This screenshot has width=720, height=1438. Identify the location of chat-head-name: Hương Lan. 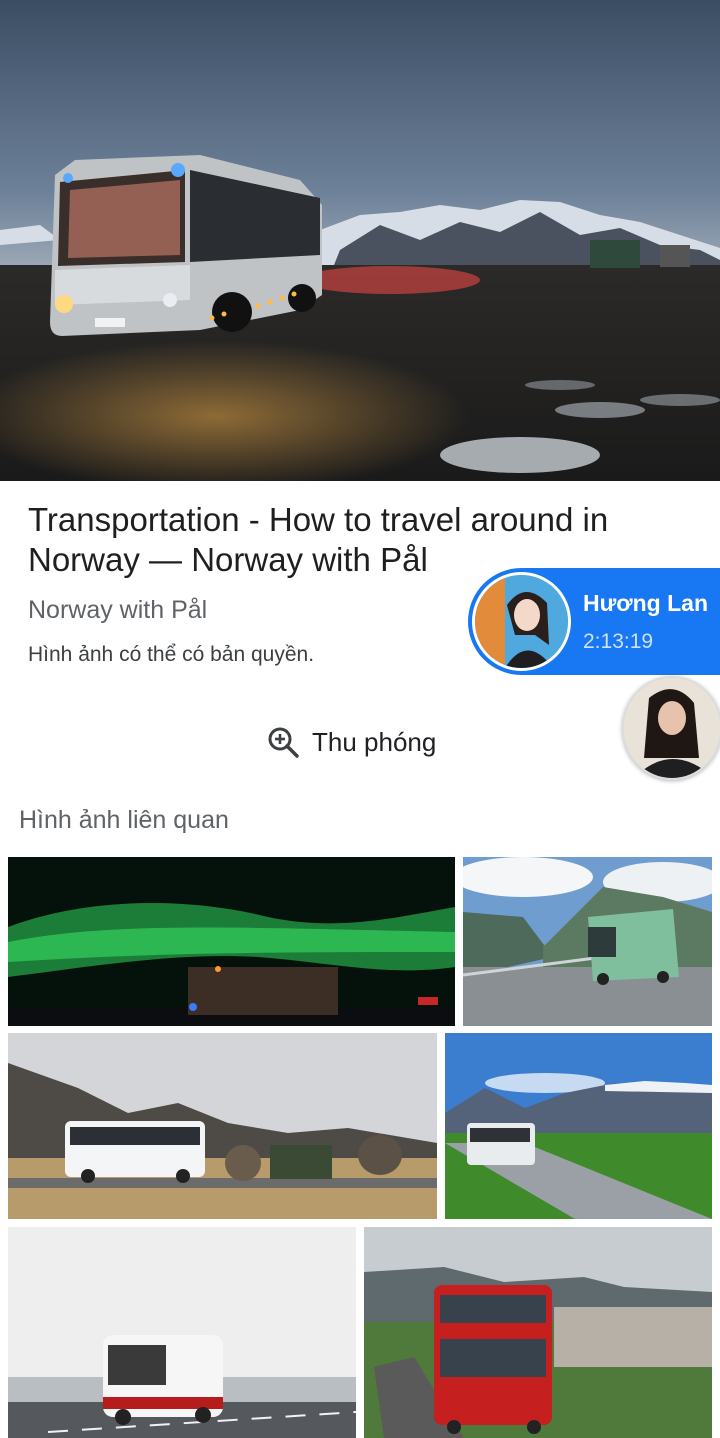
(645, 603).